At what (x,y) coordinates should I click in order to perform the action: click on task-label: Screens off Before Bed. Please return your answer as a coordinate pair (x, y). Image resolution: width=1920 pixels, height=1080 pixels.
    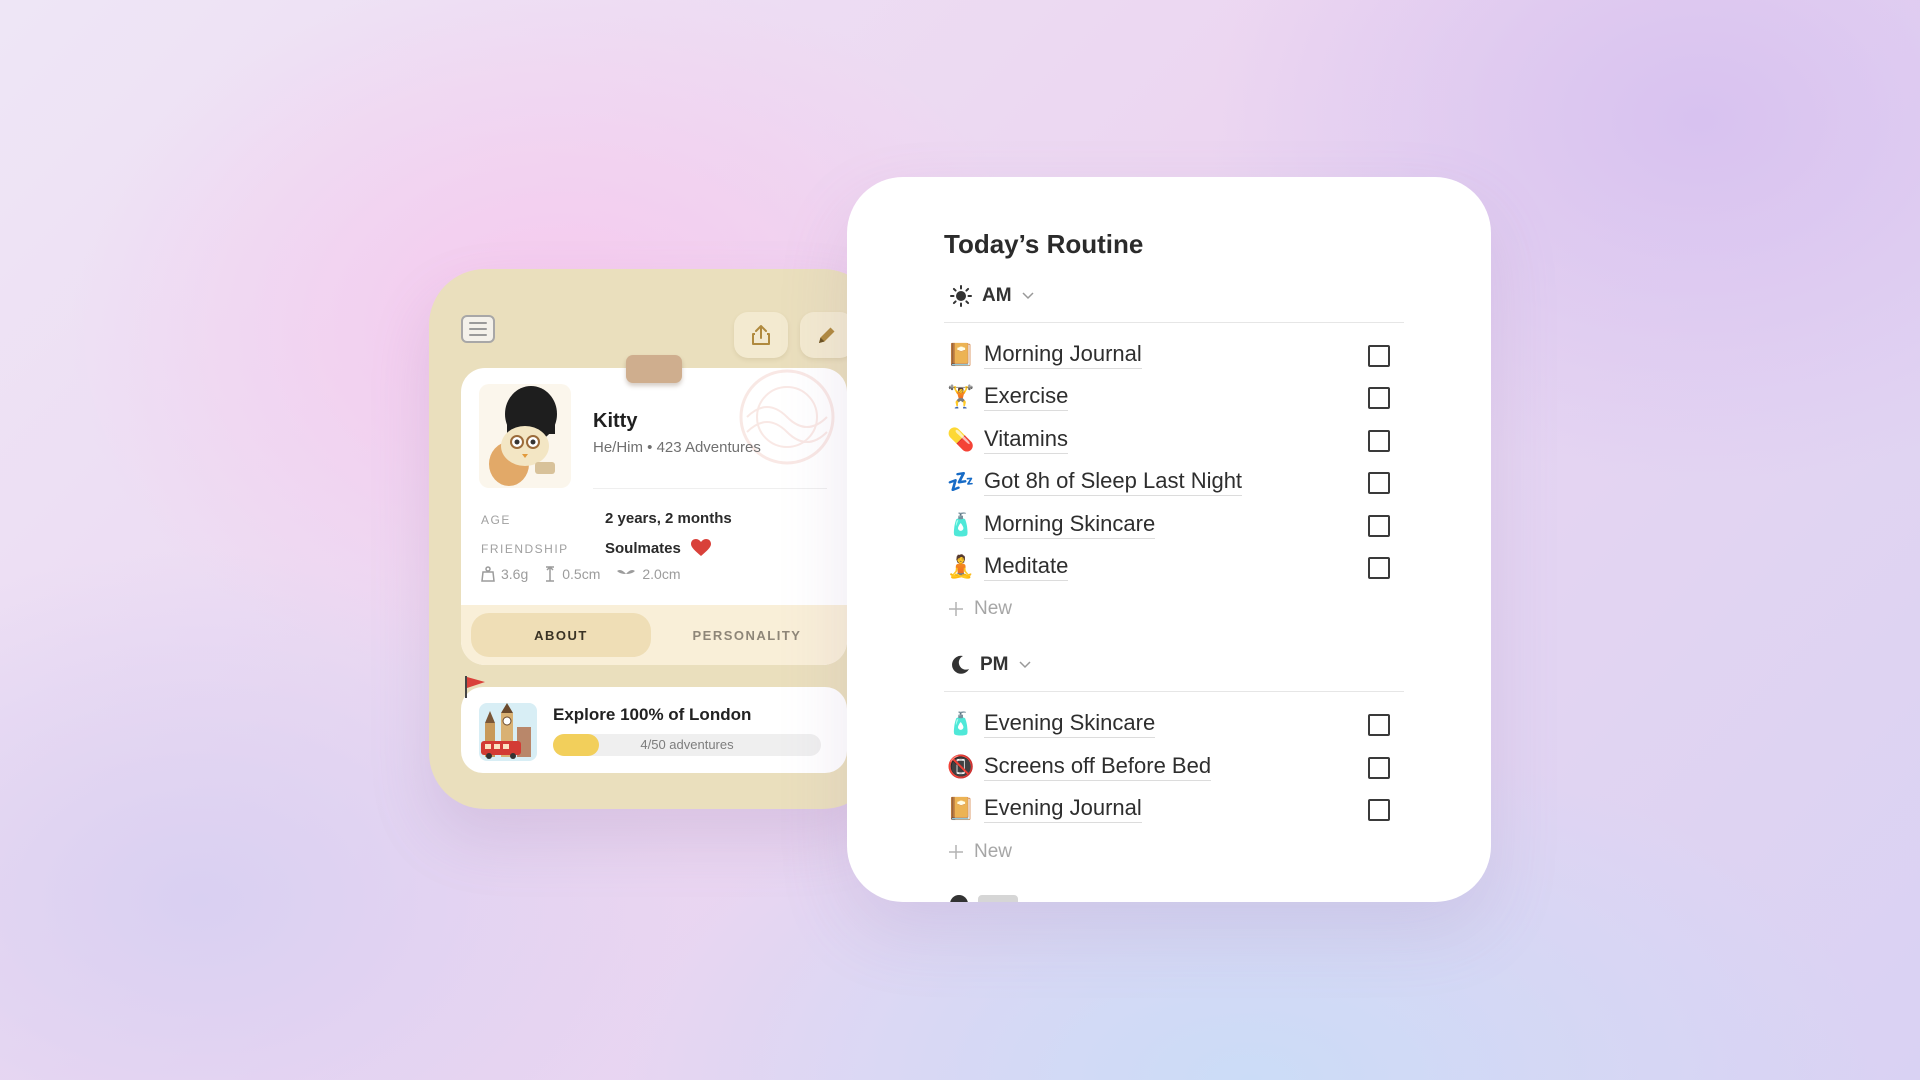
    Looking at the image, I should click on (1098, 767).